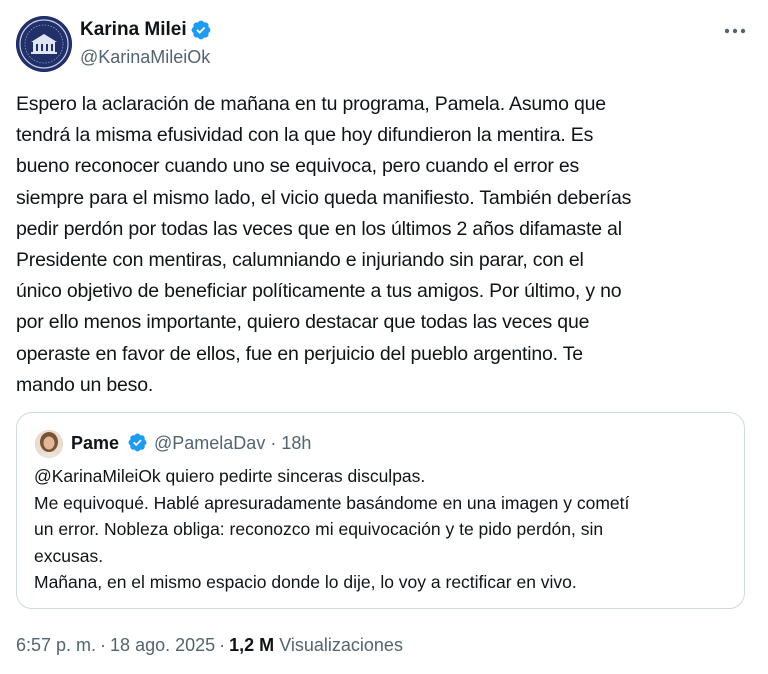 This screenshot has width=768, height=674. I want to click on quote-meta: @PamelaDav · 18h, so click(232, 443).